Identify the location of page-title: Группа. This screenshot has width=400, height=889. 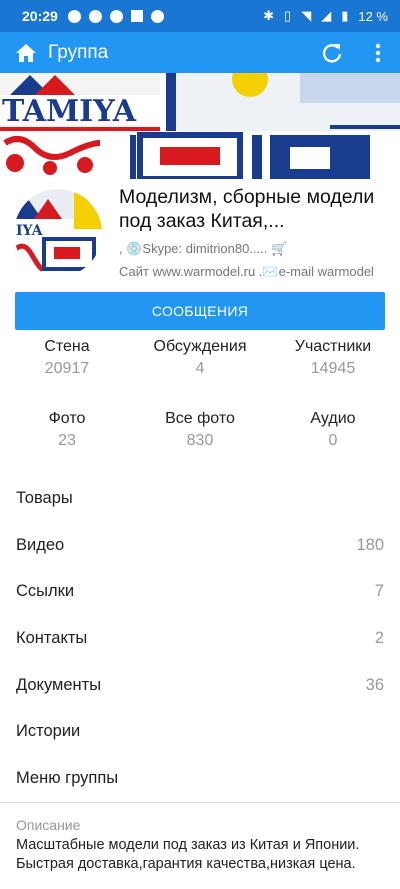
(78, 52).